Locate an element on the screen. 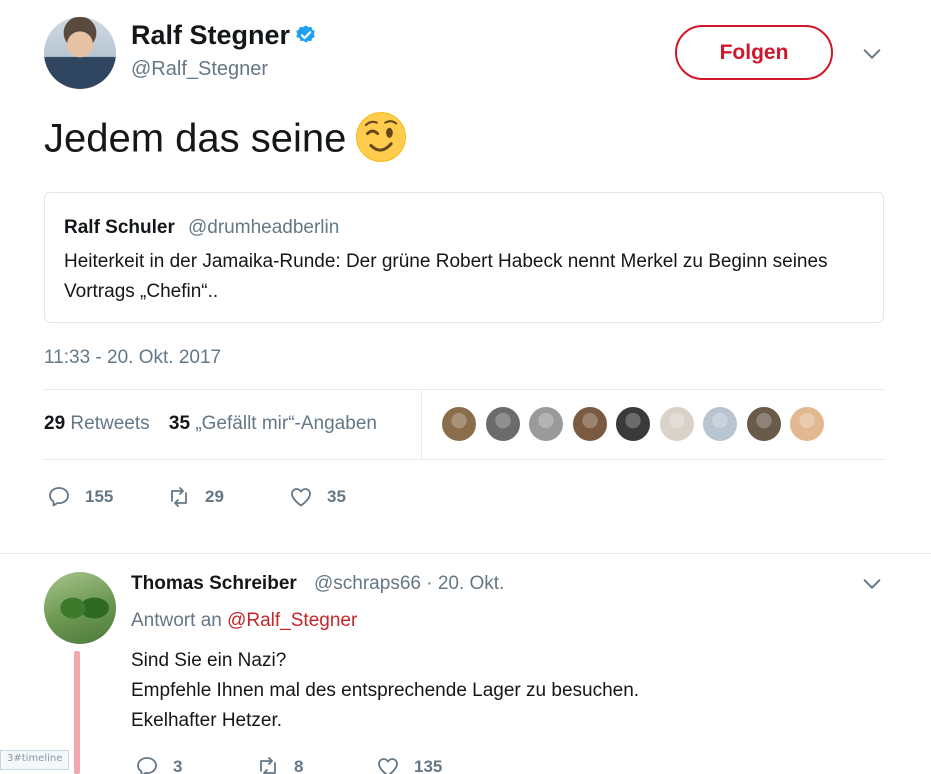  likes-stat-count: 35 is located at coordinates (179, 423).